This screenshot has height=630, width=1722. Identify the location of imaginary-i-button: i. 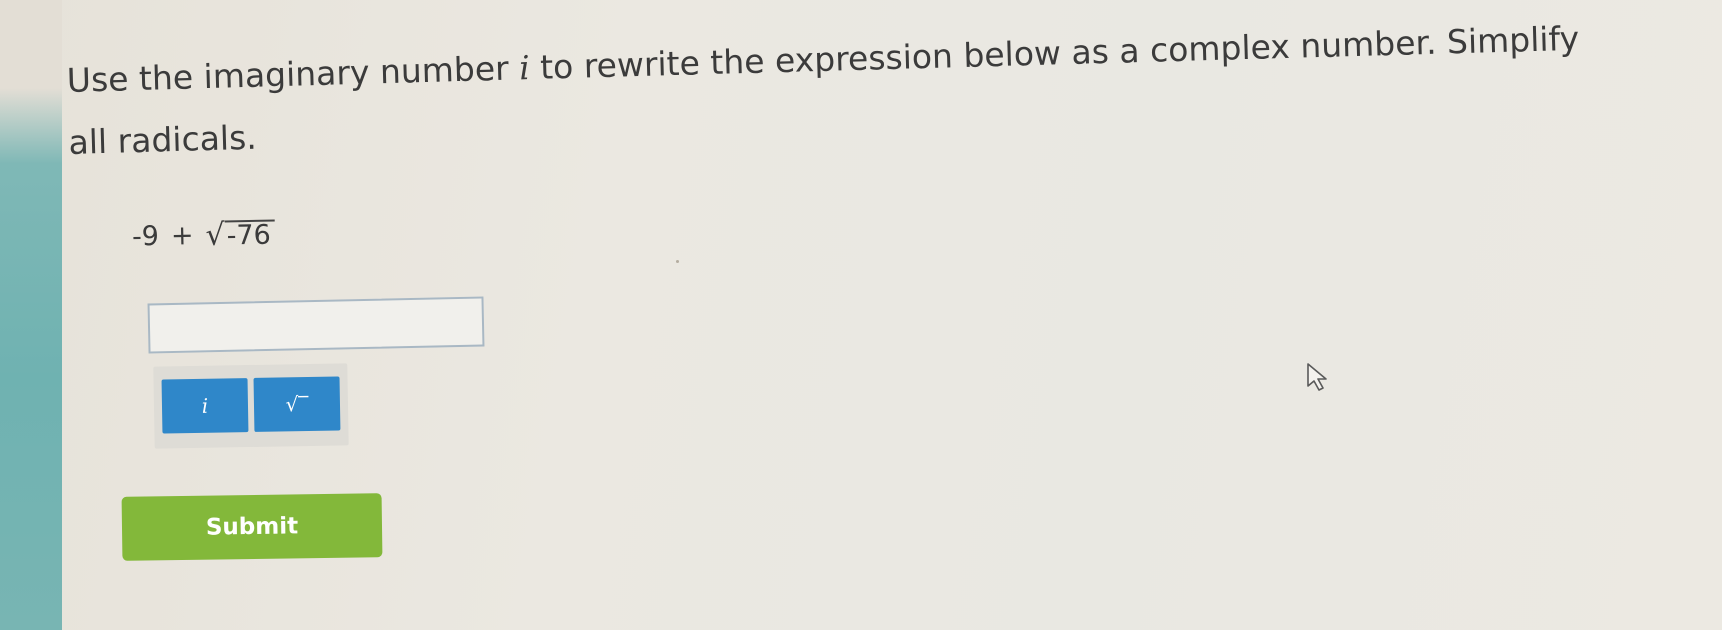
(205, 406).